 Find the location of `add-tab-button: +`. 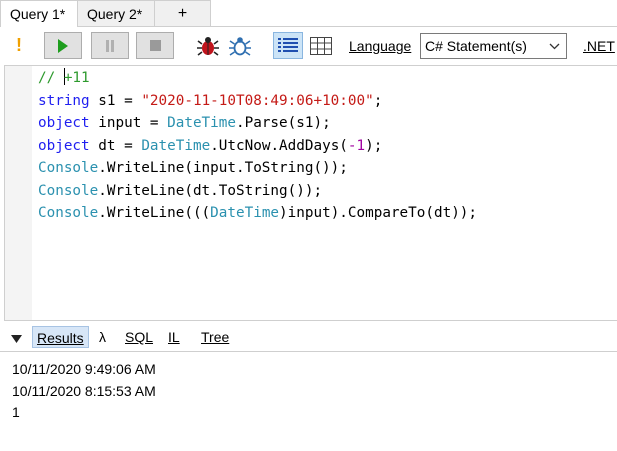

add-tab-button: + is located at coordinates (182, 13).